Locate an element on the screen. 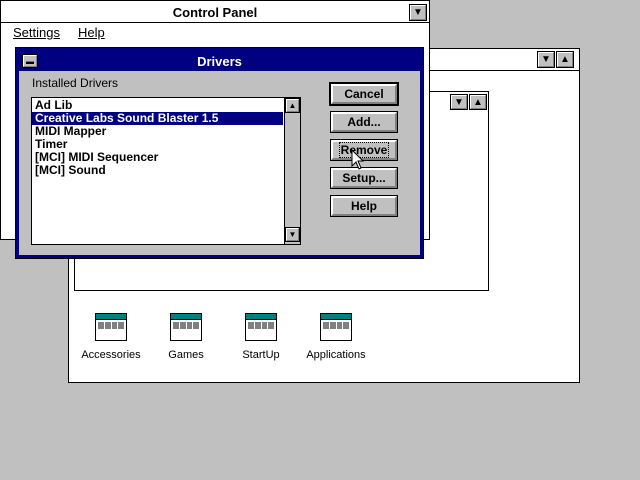  help-button: Help is located at coordinates (364, 206).